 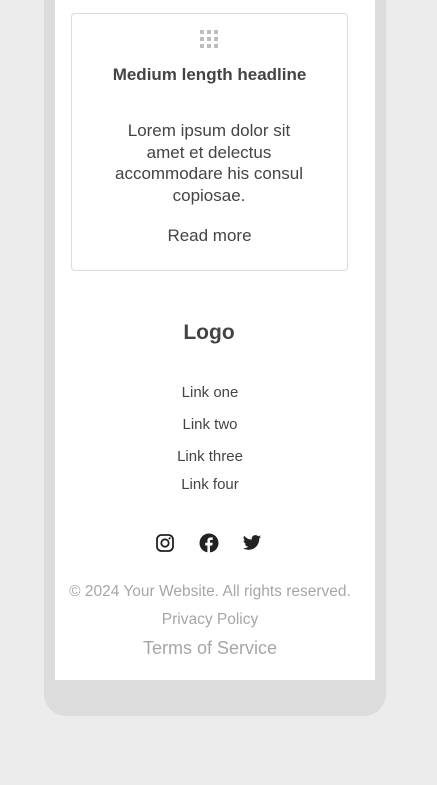 What do you see at coordinates (210, 425) in the screenshot?
I see `footer-link-two: Link two` at bounding box center [210, 425].